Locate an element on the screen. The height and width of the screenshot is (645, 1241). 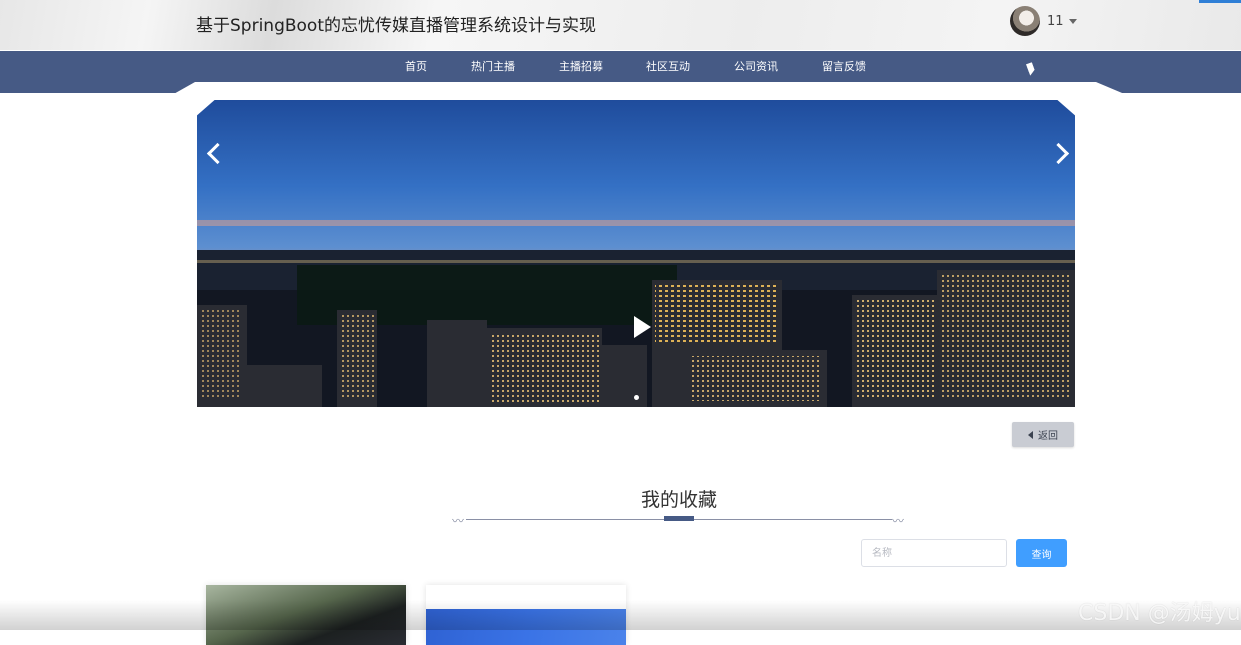
nav-decoration-left is located at coordinates (97, 87).